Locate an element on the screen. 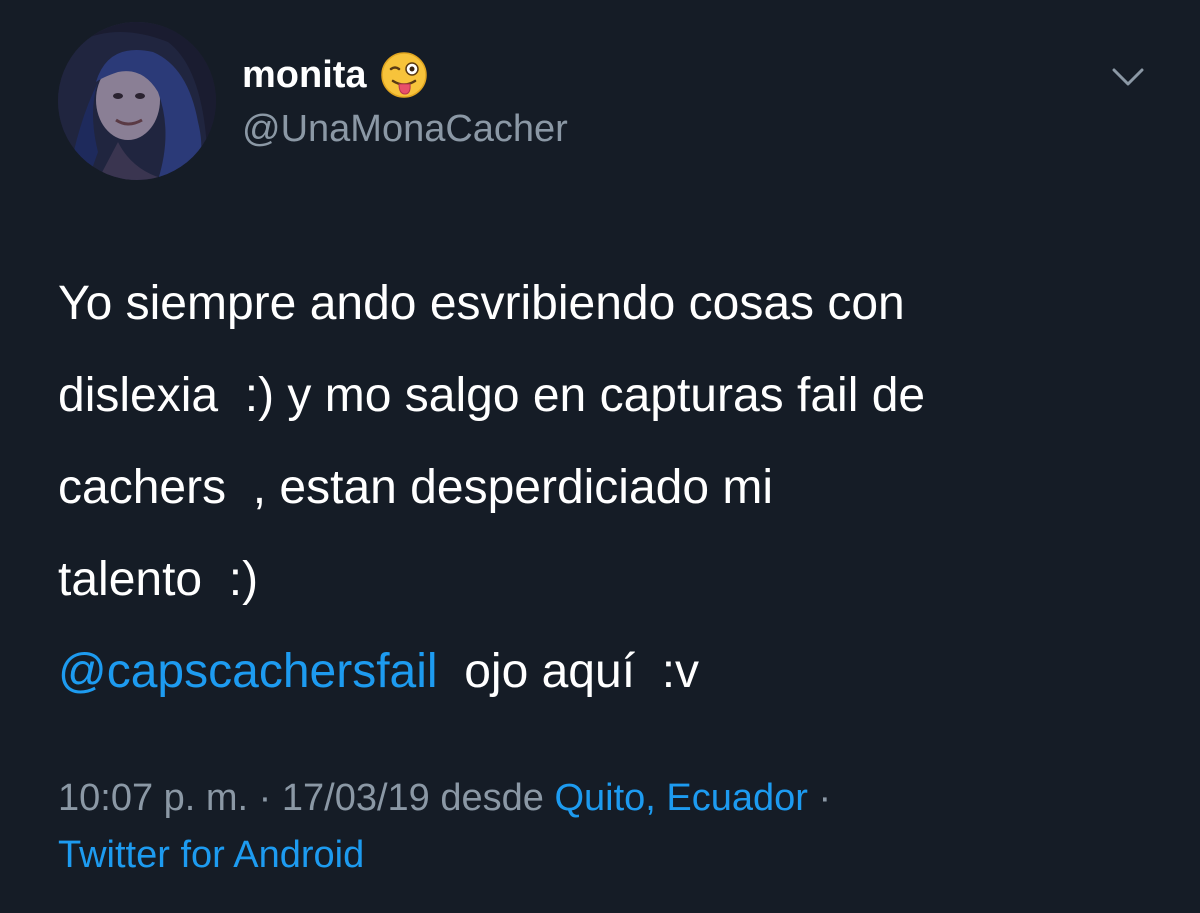  tweet-line-mention: @capscachersfail ojo aquí :v is located at coordinates (618, 672).